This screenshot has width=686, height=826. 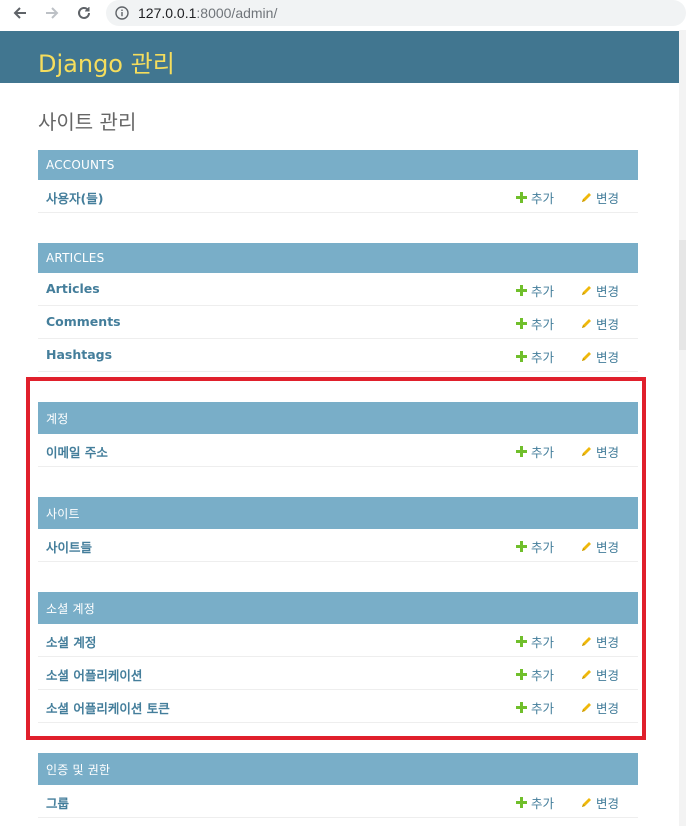 I want to click on forward-arrow-icon, so click(x=52, y=13).